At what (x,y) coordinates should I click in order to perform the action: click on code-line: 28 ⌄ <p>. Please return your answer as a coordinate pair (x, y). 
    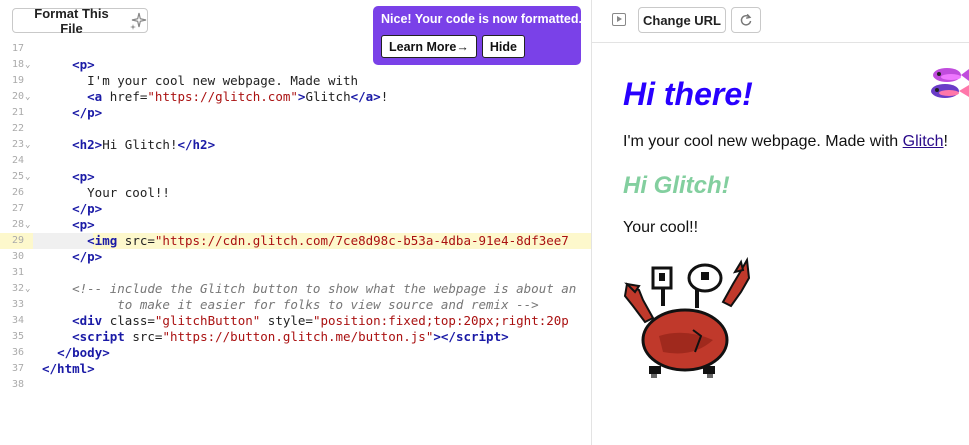
    Looking at the image, I should click on (295, 225).